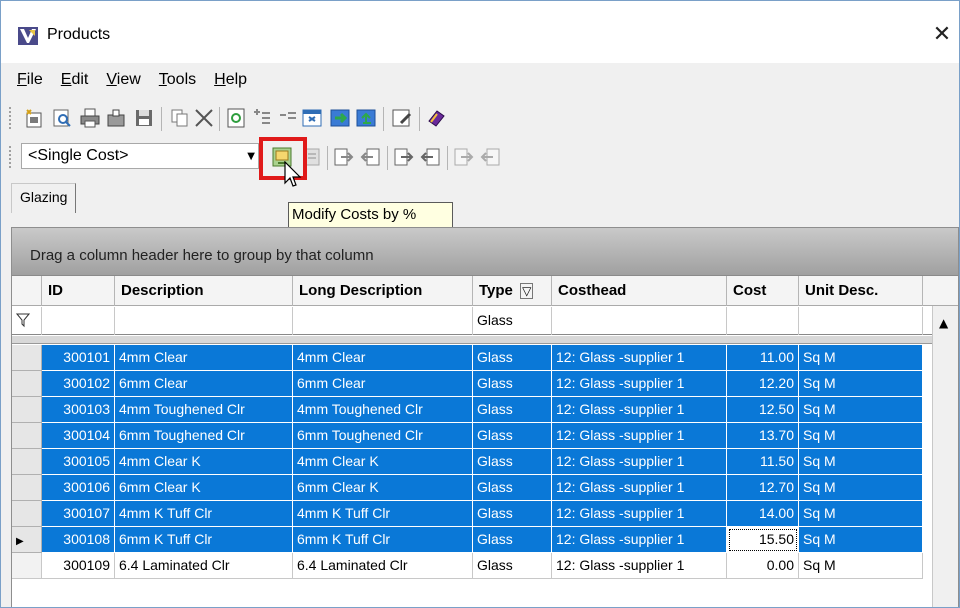 Image resolution: width=960 pixels, height=608 pixels. I want to click on add-row-icon, so click(262, 118).